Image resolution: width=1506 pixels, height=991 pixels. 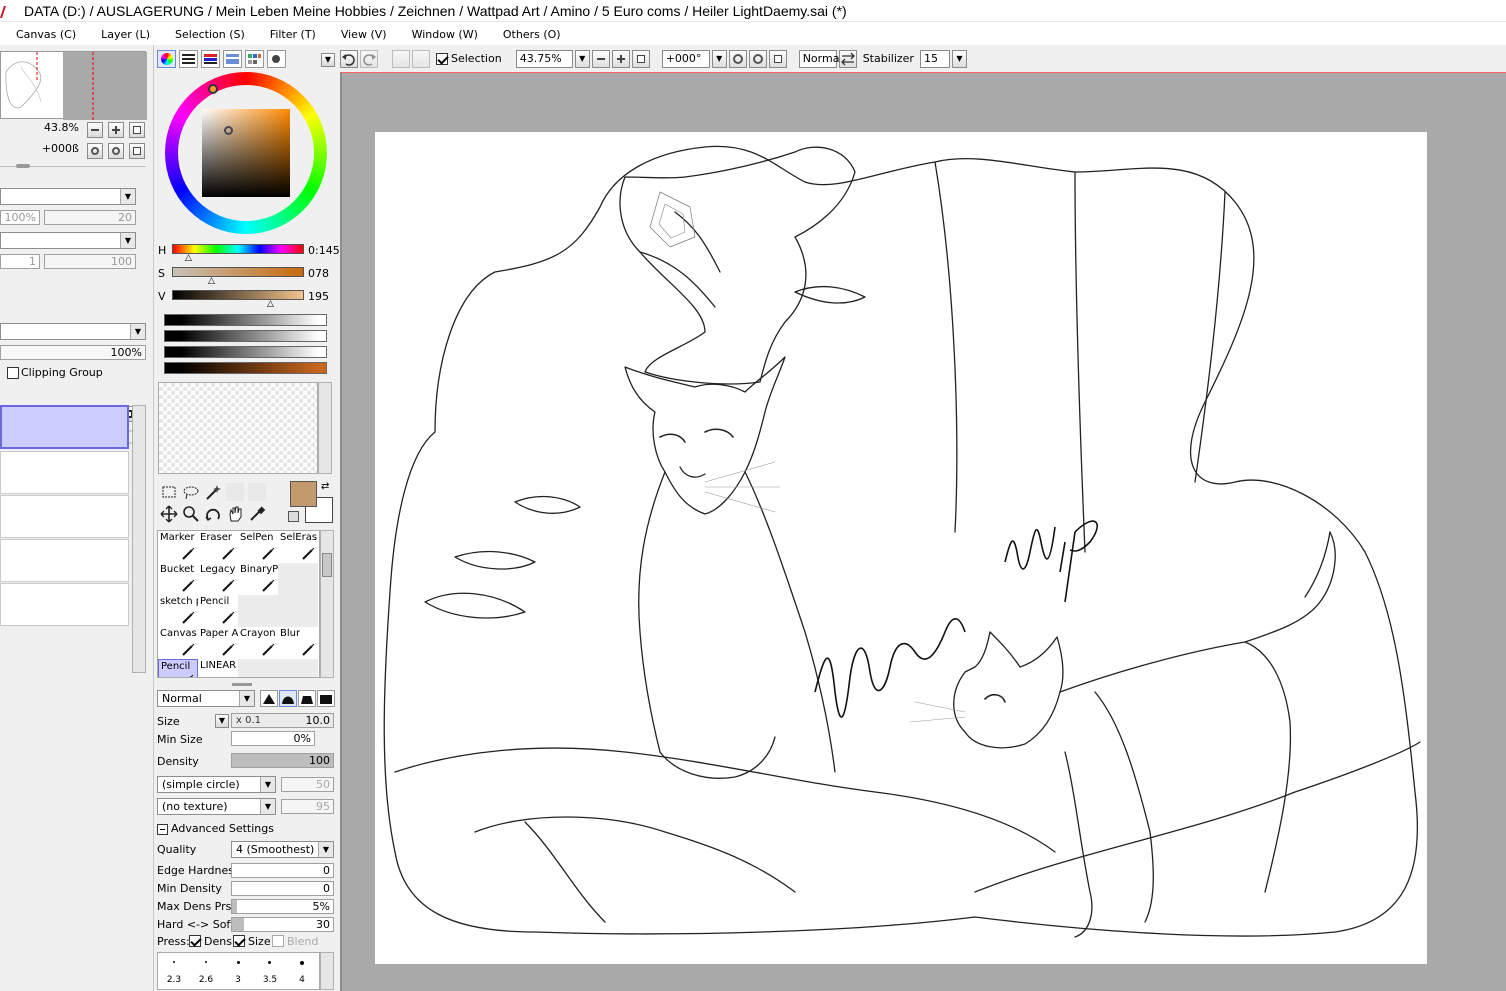 I want to click on selection-checkbox, so click(x=442, y=58).